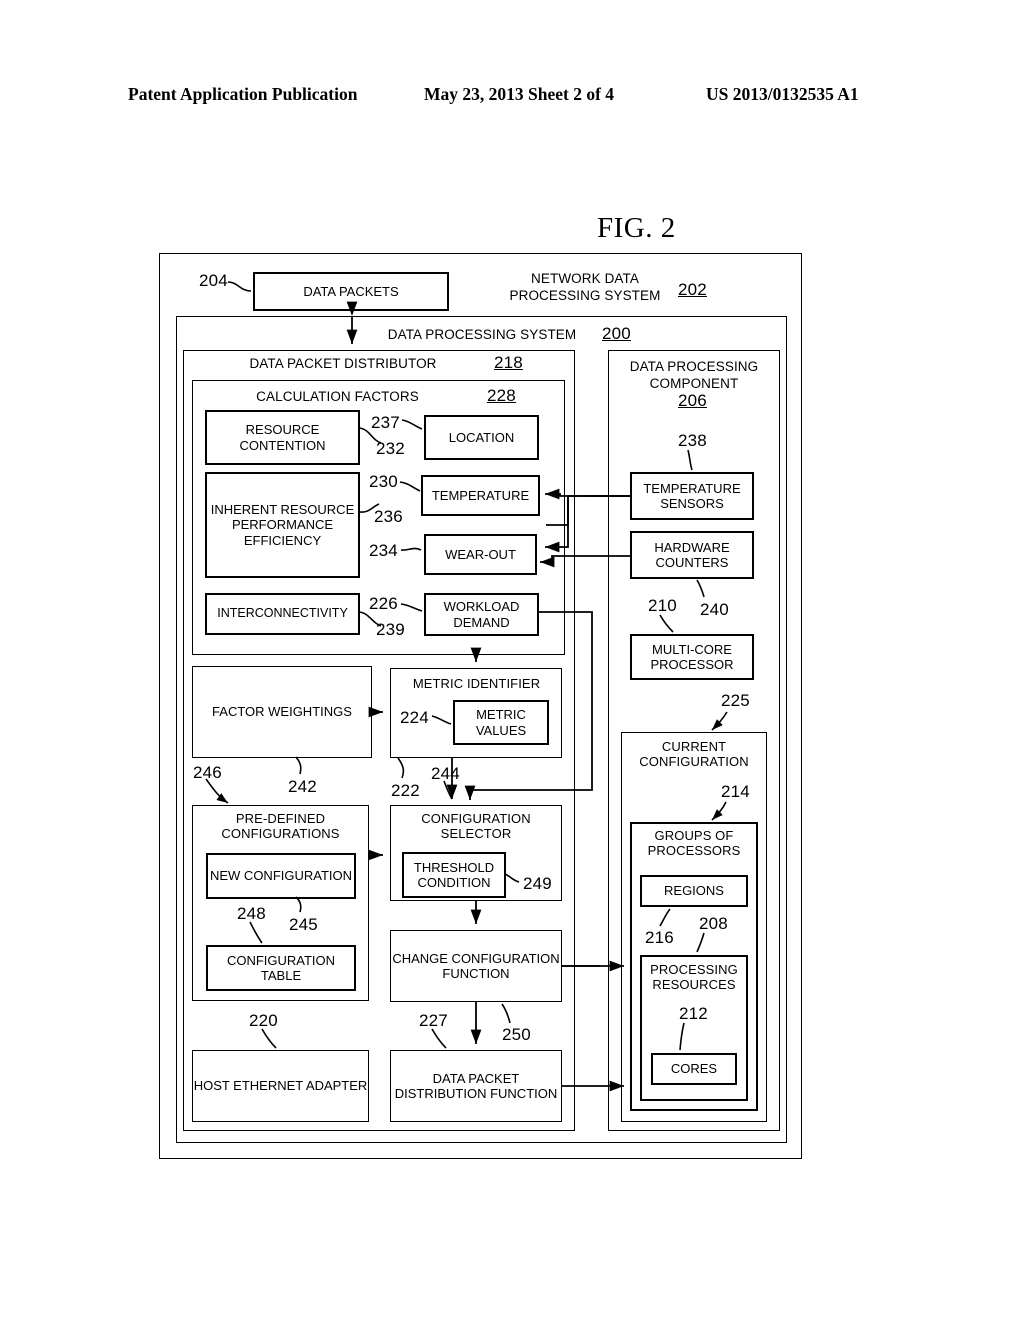 The width and height of the screenshot is (1024, 1320). I want to click on threshold-condition-label: THRESHOLD CONDITION, so click(454, 875).